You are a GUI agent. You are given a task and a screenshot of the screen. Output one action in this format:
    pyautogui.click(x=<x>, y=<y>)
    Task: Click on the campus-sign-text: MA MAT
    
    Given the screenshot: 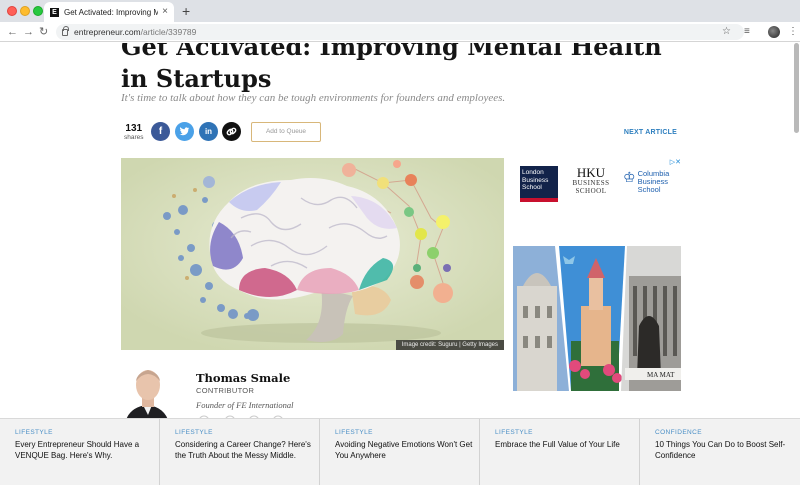 What is the action you would take?
    pyautogui.click(x=661, y=375)
    